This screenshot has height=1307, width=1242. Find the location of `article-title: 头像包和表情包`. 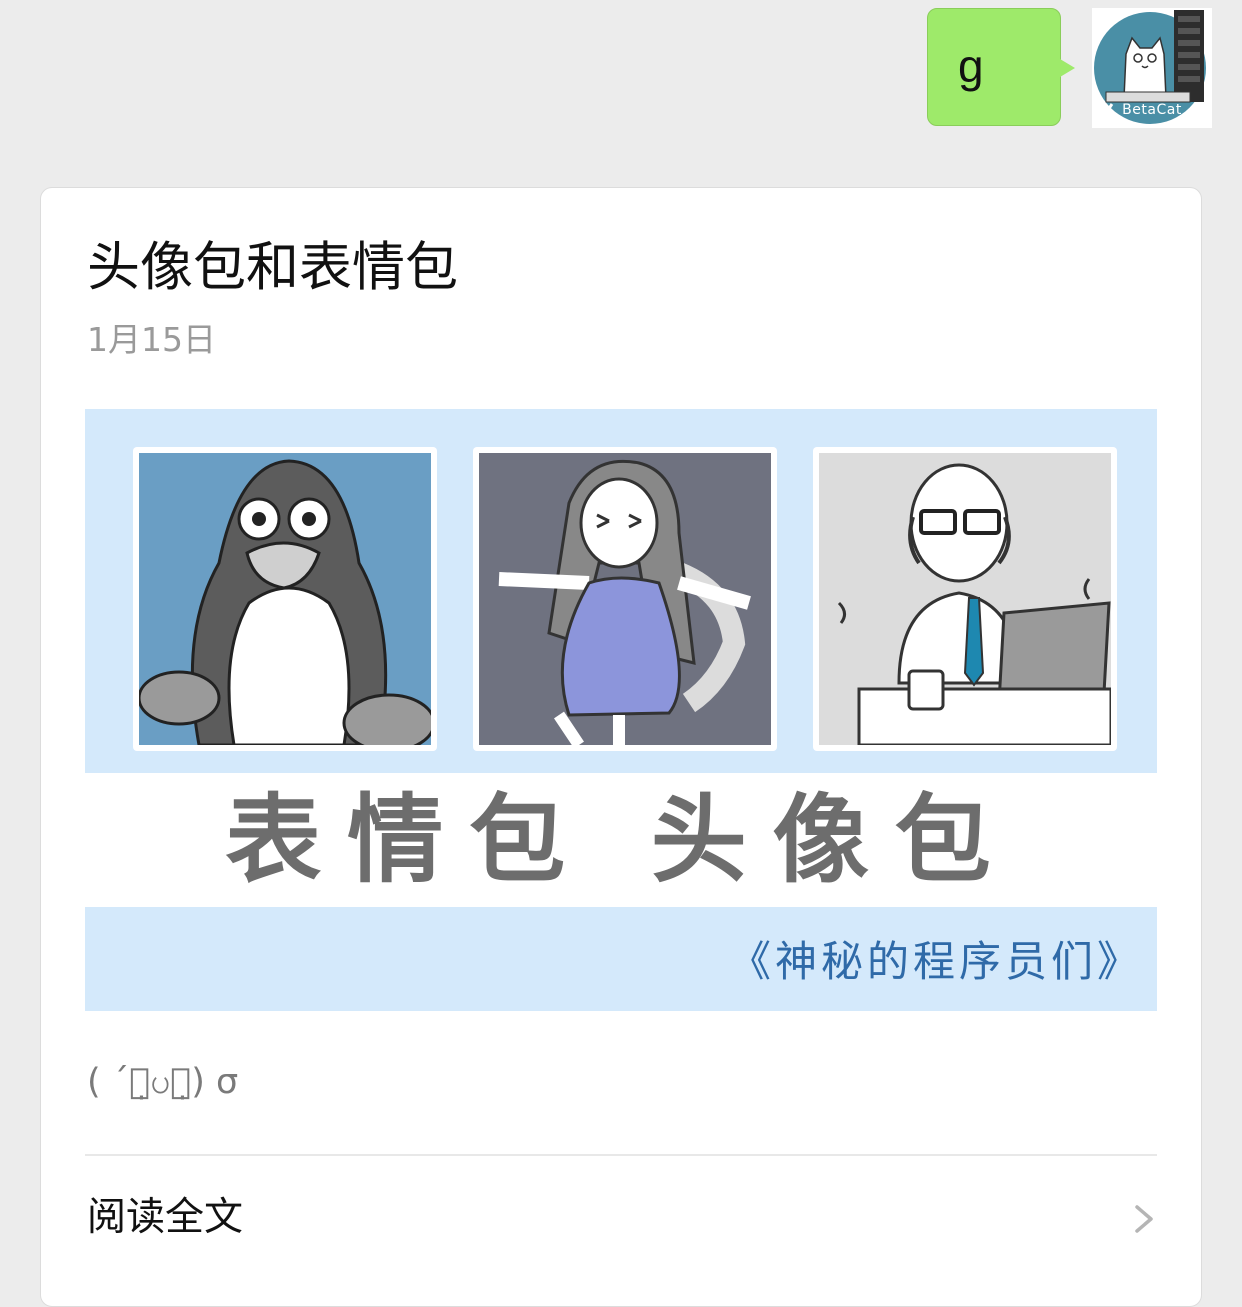

article-title: 头像包和表情包 is located at coordinates (272, 267).